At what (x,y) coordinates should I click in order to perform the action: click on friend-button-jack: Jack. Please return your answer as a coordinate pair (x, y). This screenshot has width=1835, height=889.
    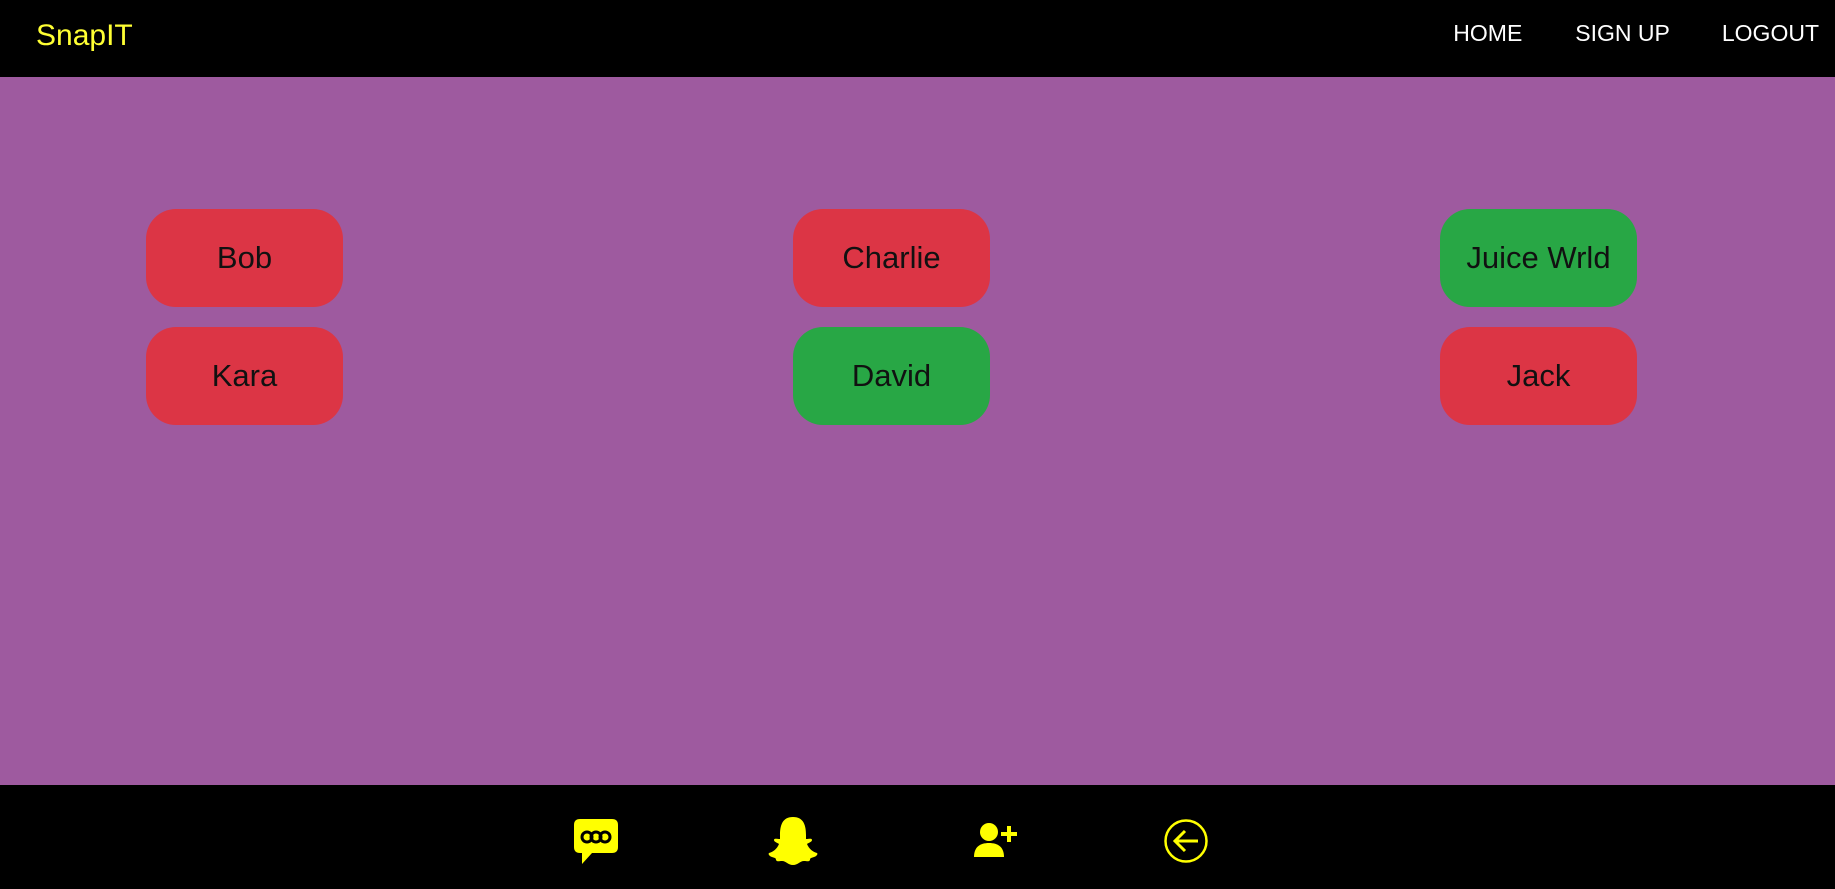
    Looking at the image, I should click on (1538, 376).